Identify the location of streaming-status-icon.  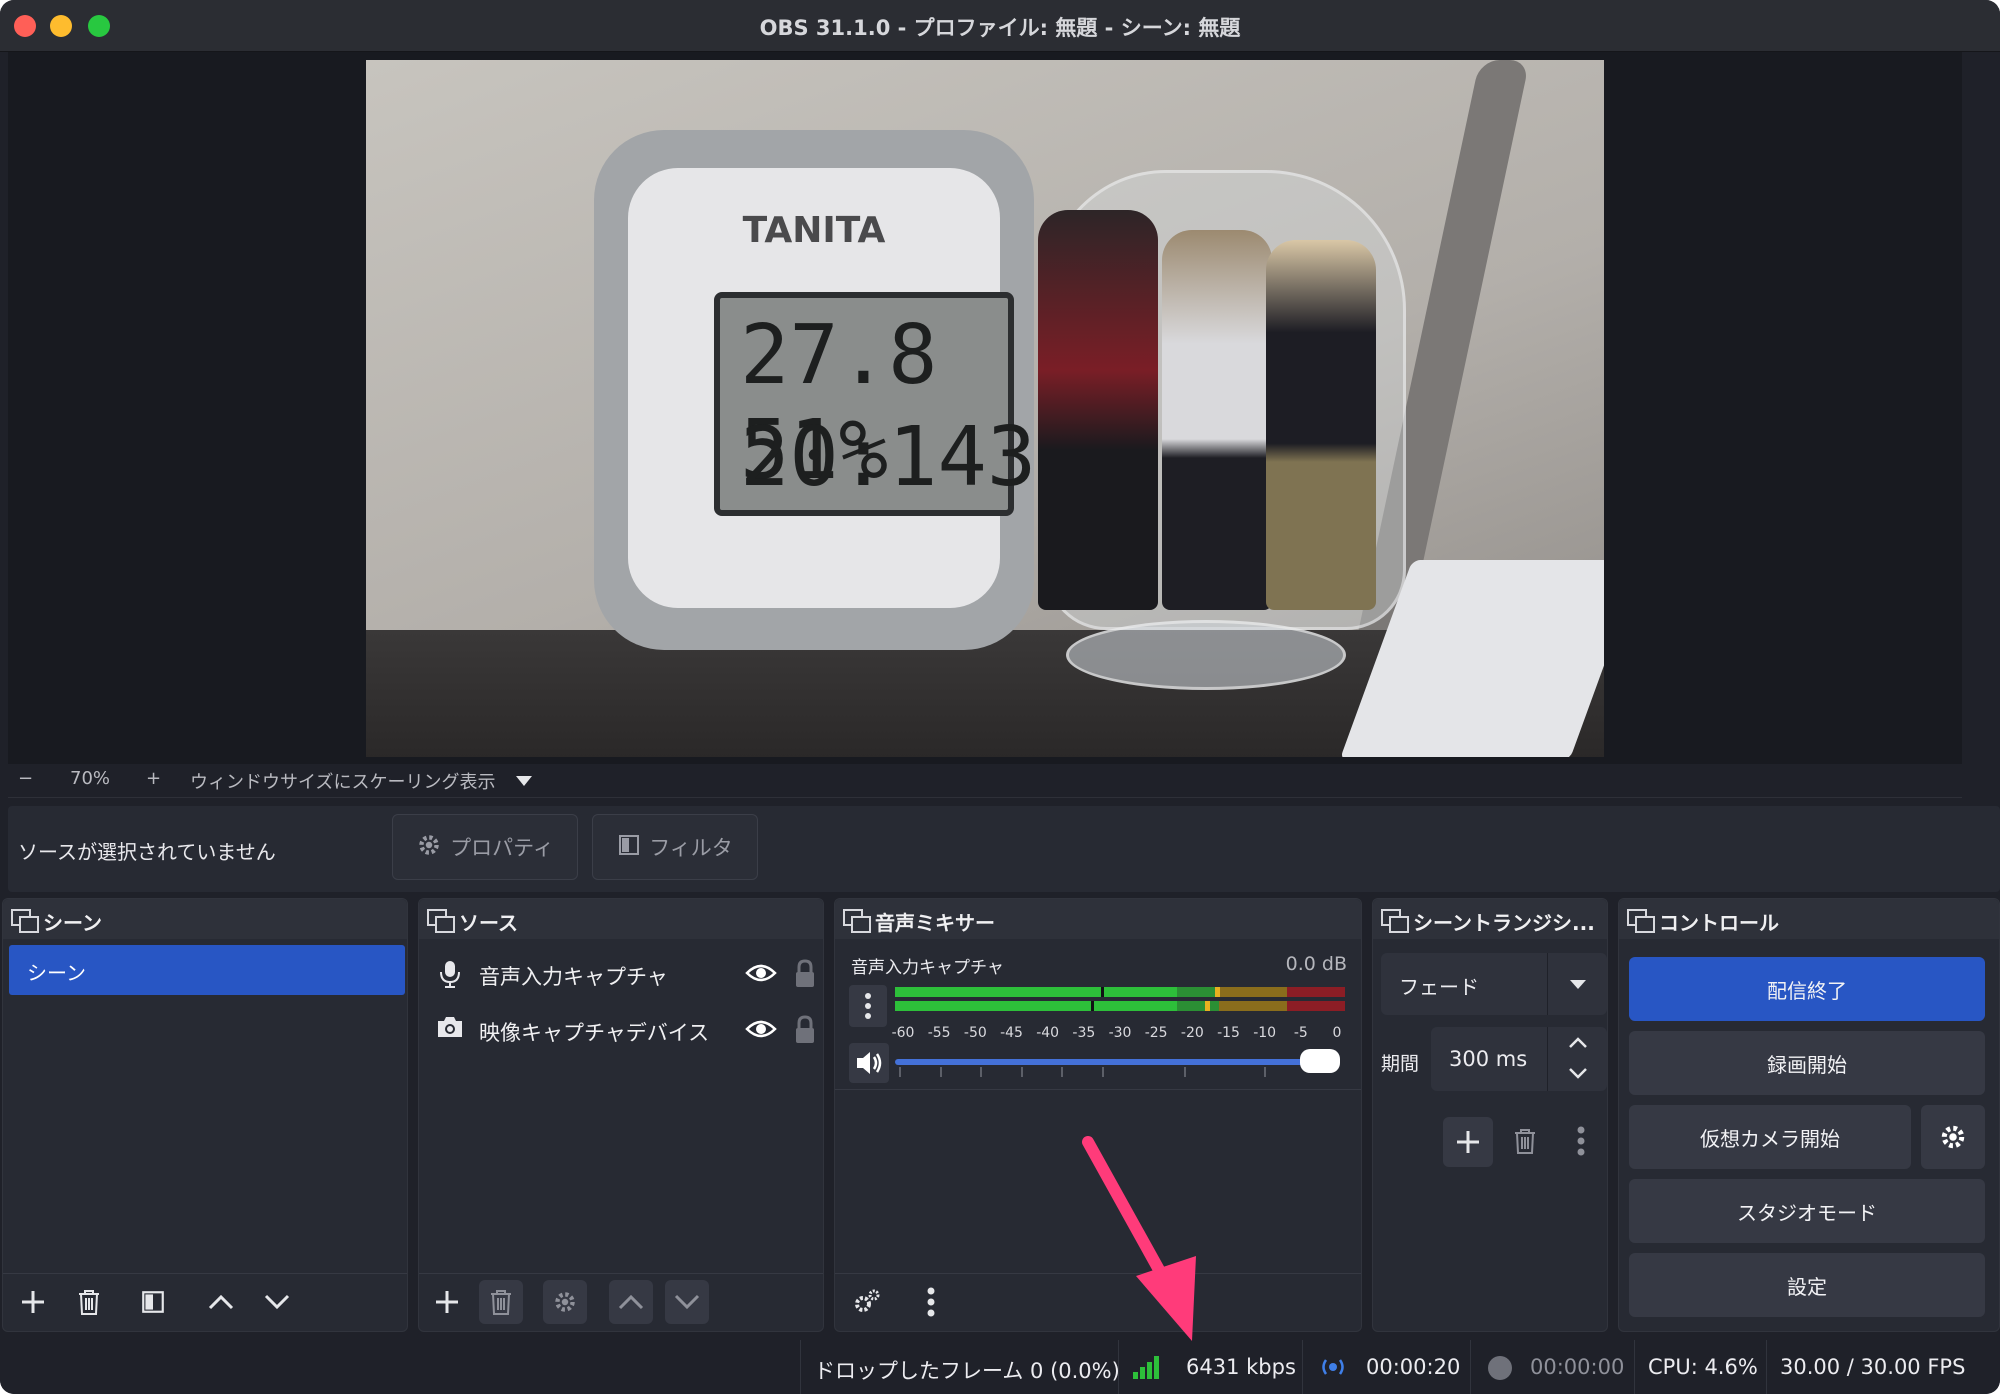
(1333, 1369).